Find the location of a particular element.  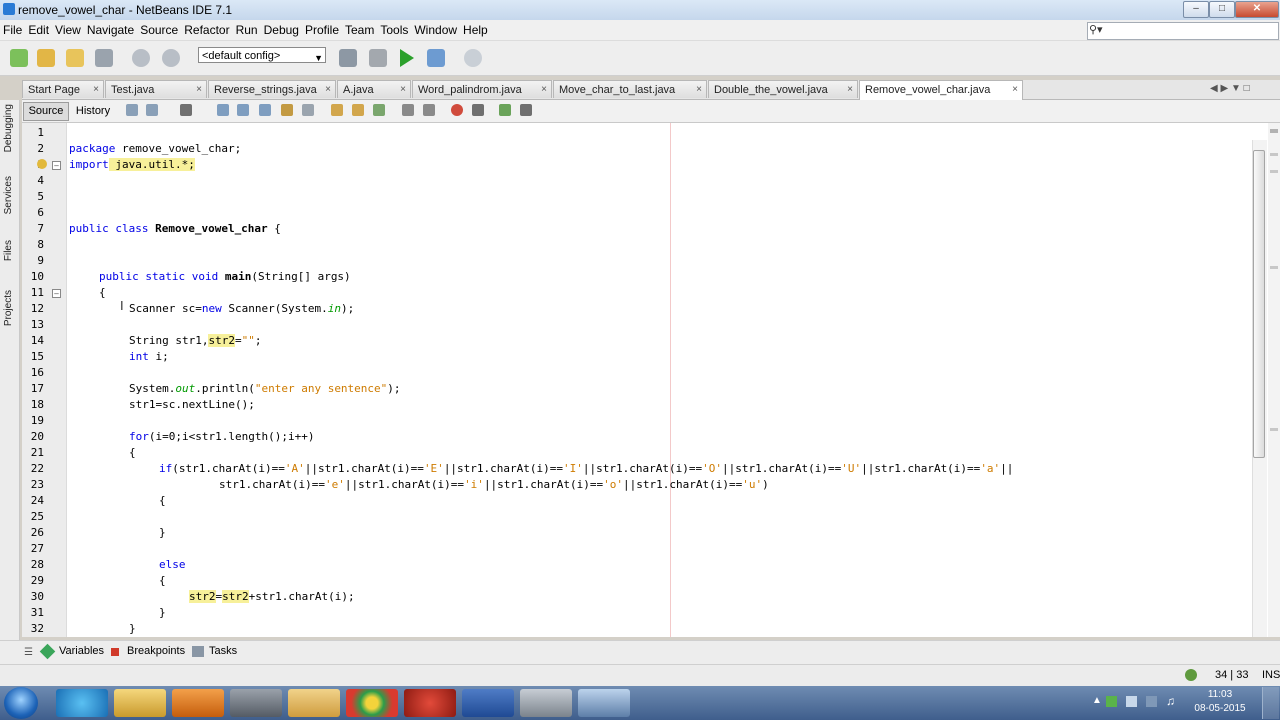

show-desktop-button is located at coordinates (1270, 703).